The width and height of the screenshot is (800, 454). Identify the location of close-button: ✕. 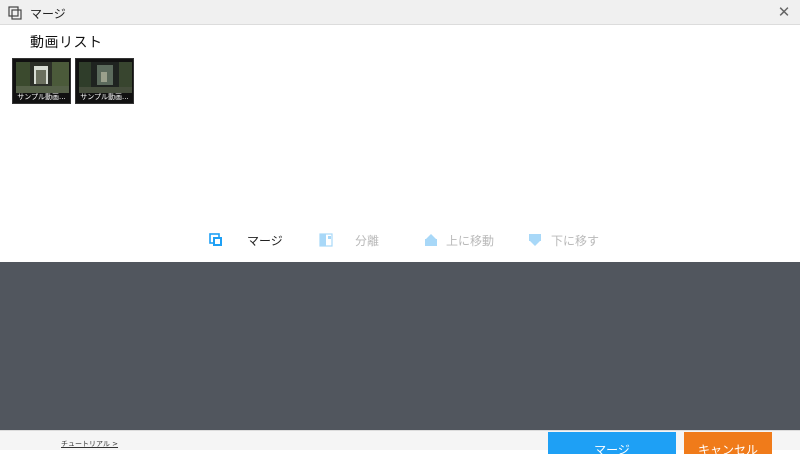
(784, 12).